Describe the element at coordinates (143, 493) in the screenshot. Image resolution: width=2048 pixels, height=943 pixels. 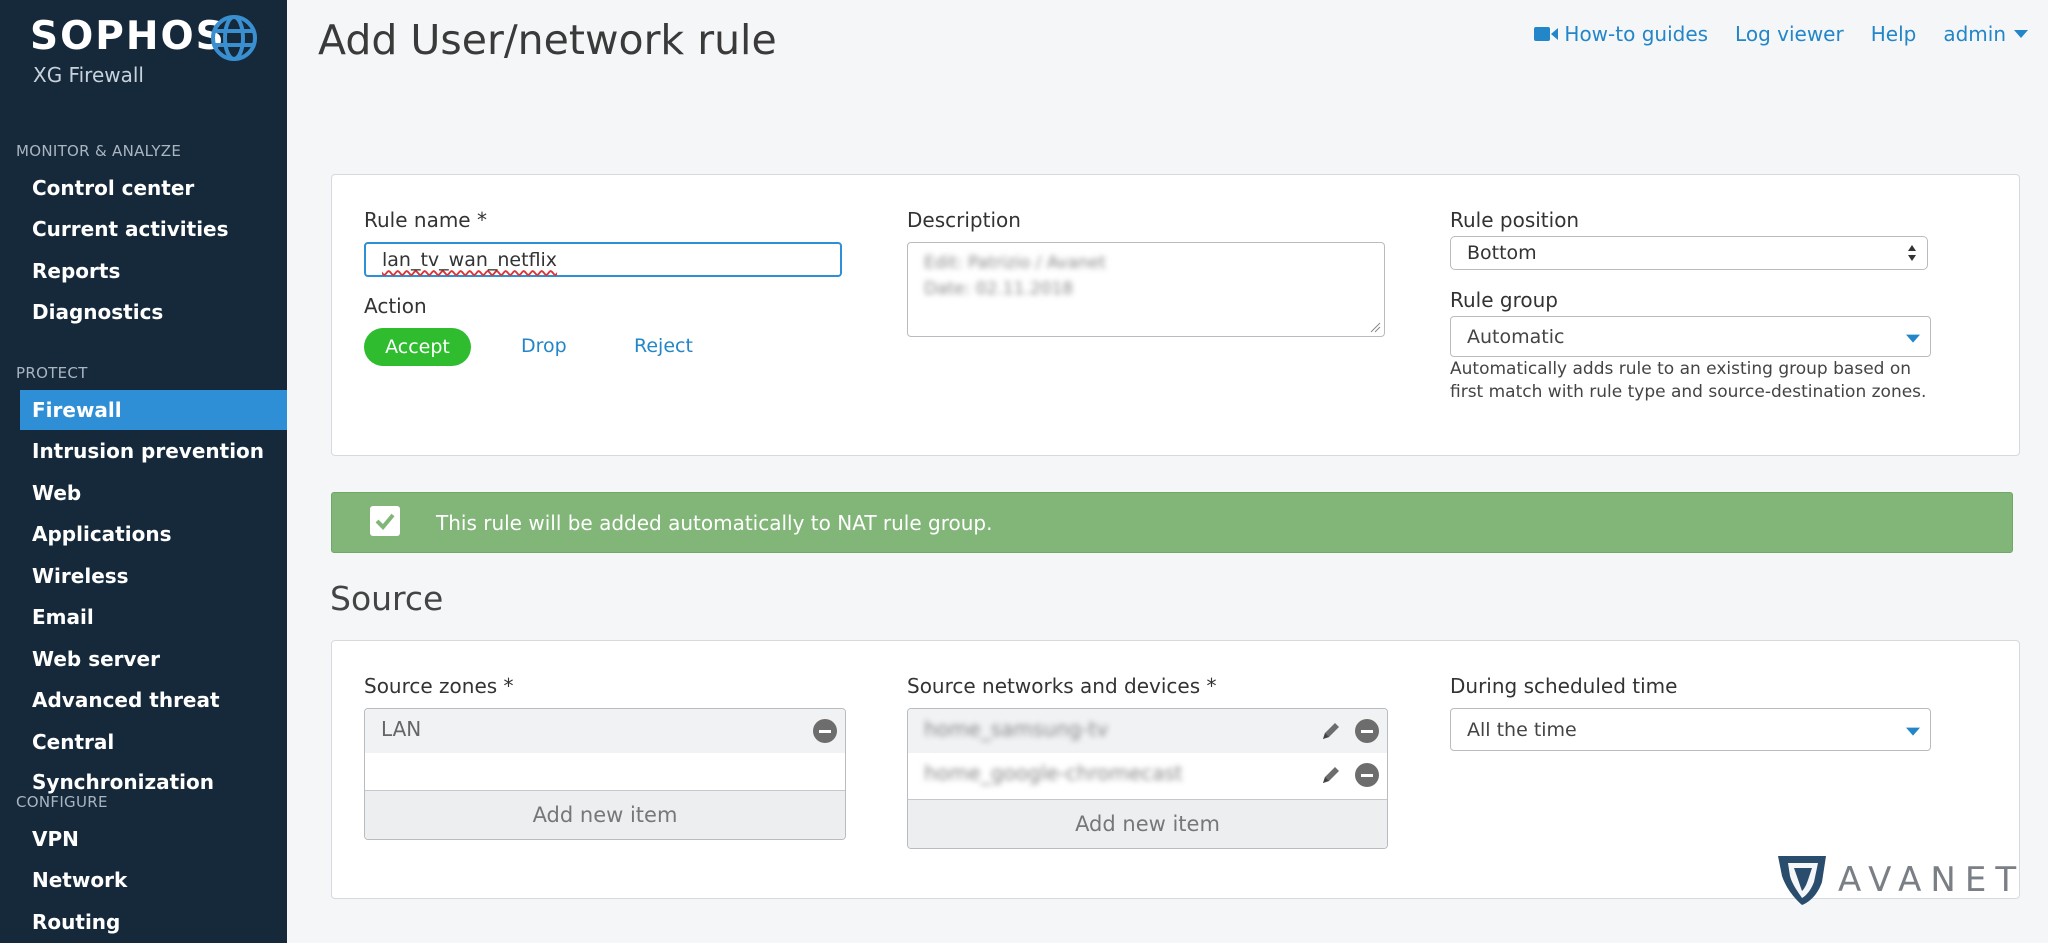
I see `sidebar-item-web: Web` at that location.